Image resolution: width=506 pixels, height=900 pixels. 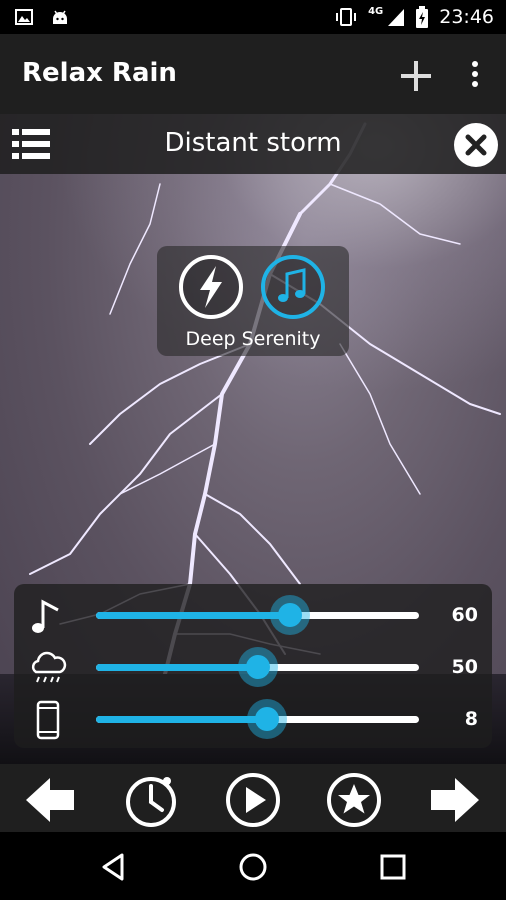 I want to click on rain-volume-fill, so click(x=177, y=667).